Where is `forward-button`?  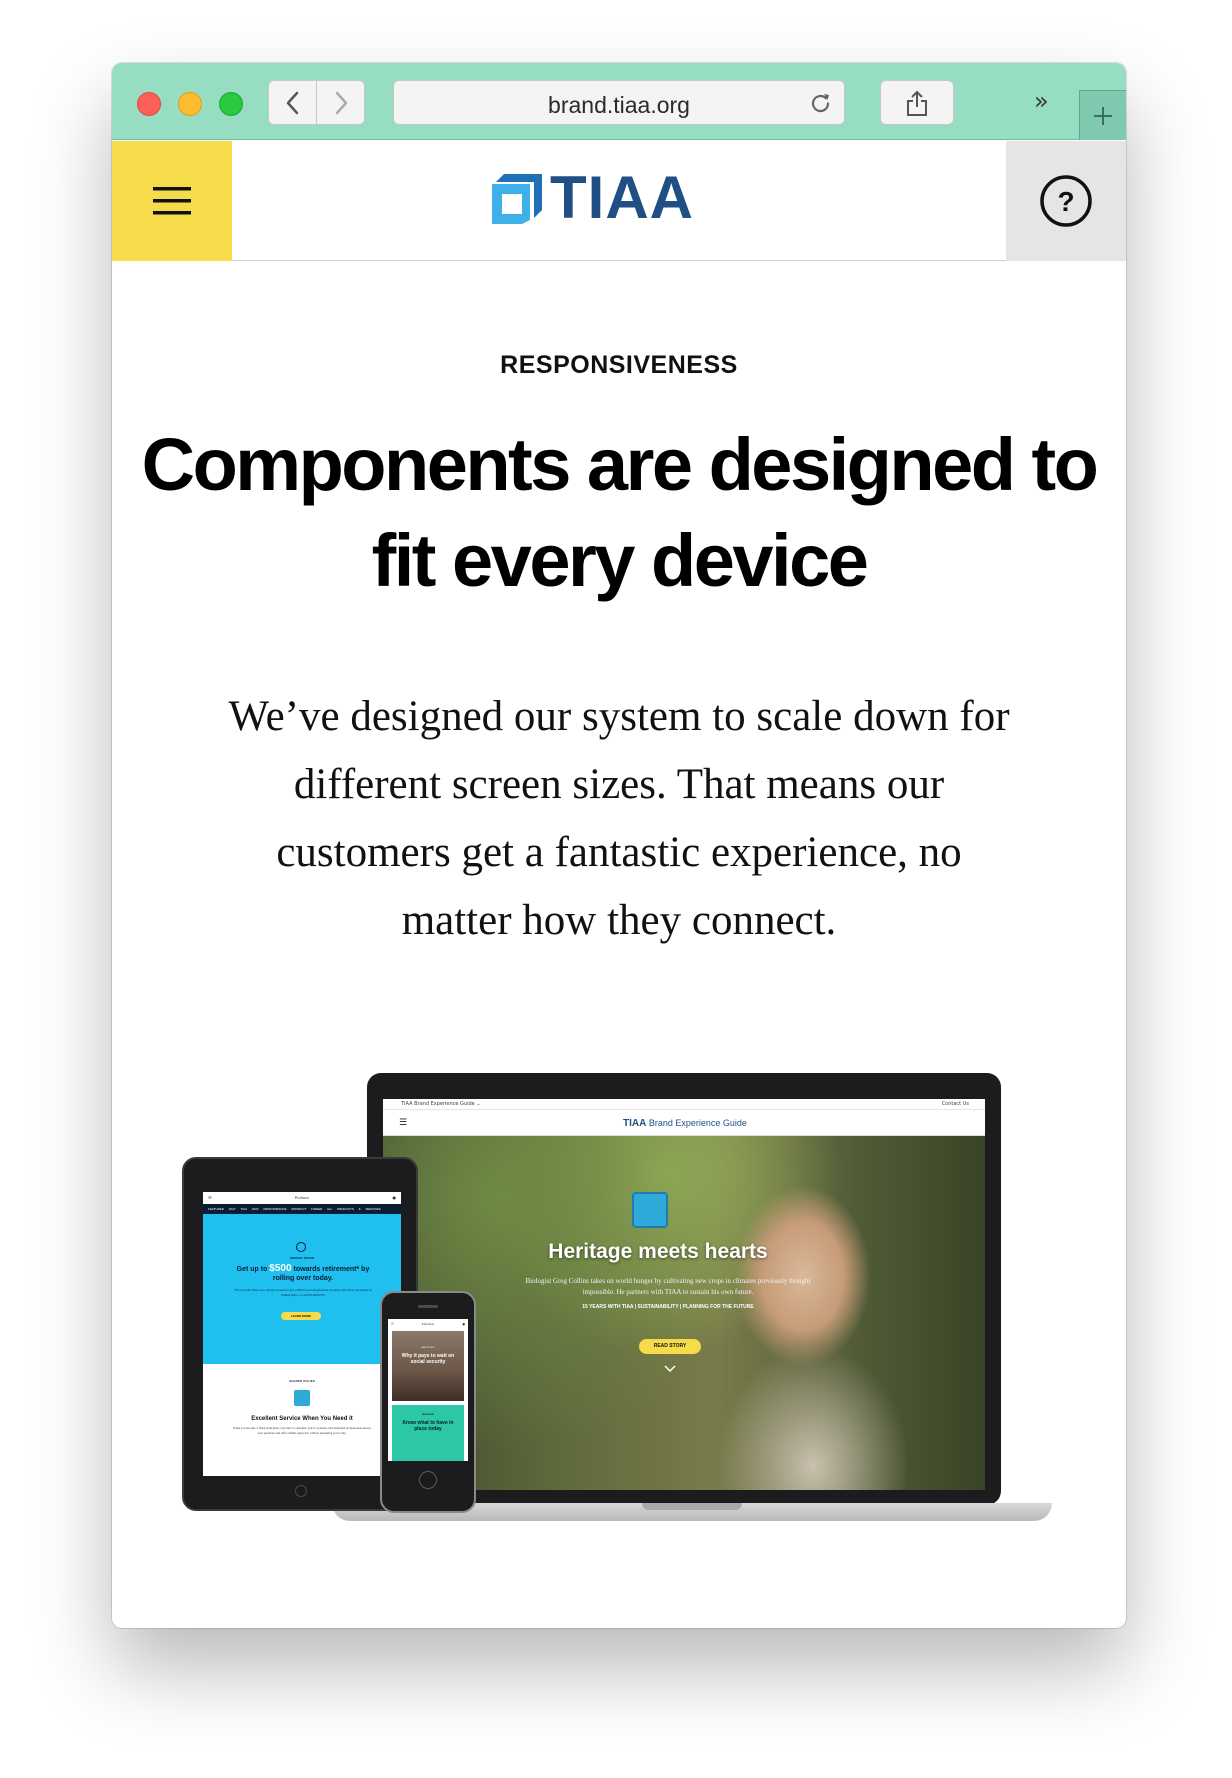
forward-button is located at coordinates (340, 102).